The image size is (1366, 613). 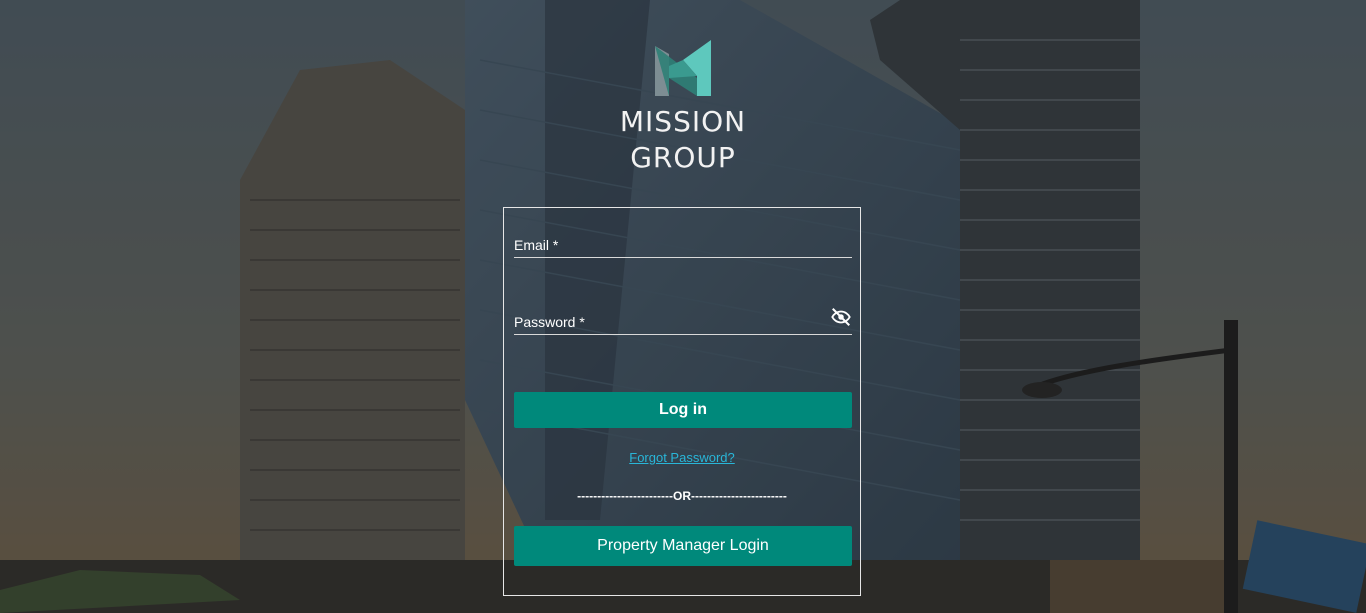 I want to click on brand-name: MISSION GROUP, so click(x=683, y=140).